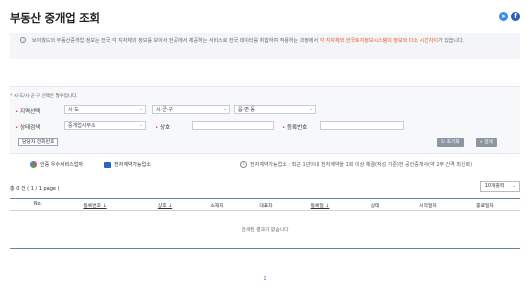 This screenshot has width=530, height=297. Describe the element at coordinates (378, 41) in the screenshot. I see `notice-highlight: 각 지자체와 한국토지정보시스템의 정보와 다소 시간차이` at that location.